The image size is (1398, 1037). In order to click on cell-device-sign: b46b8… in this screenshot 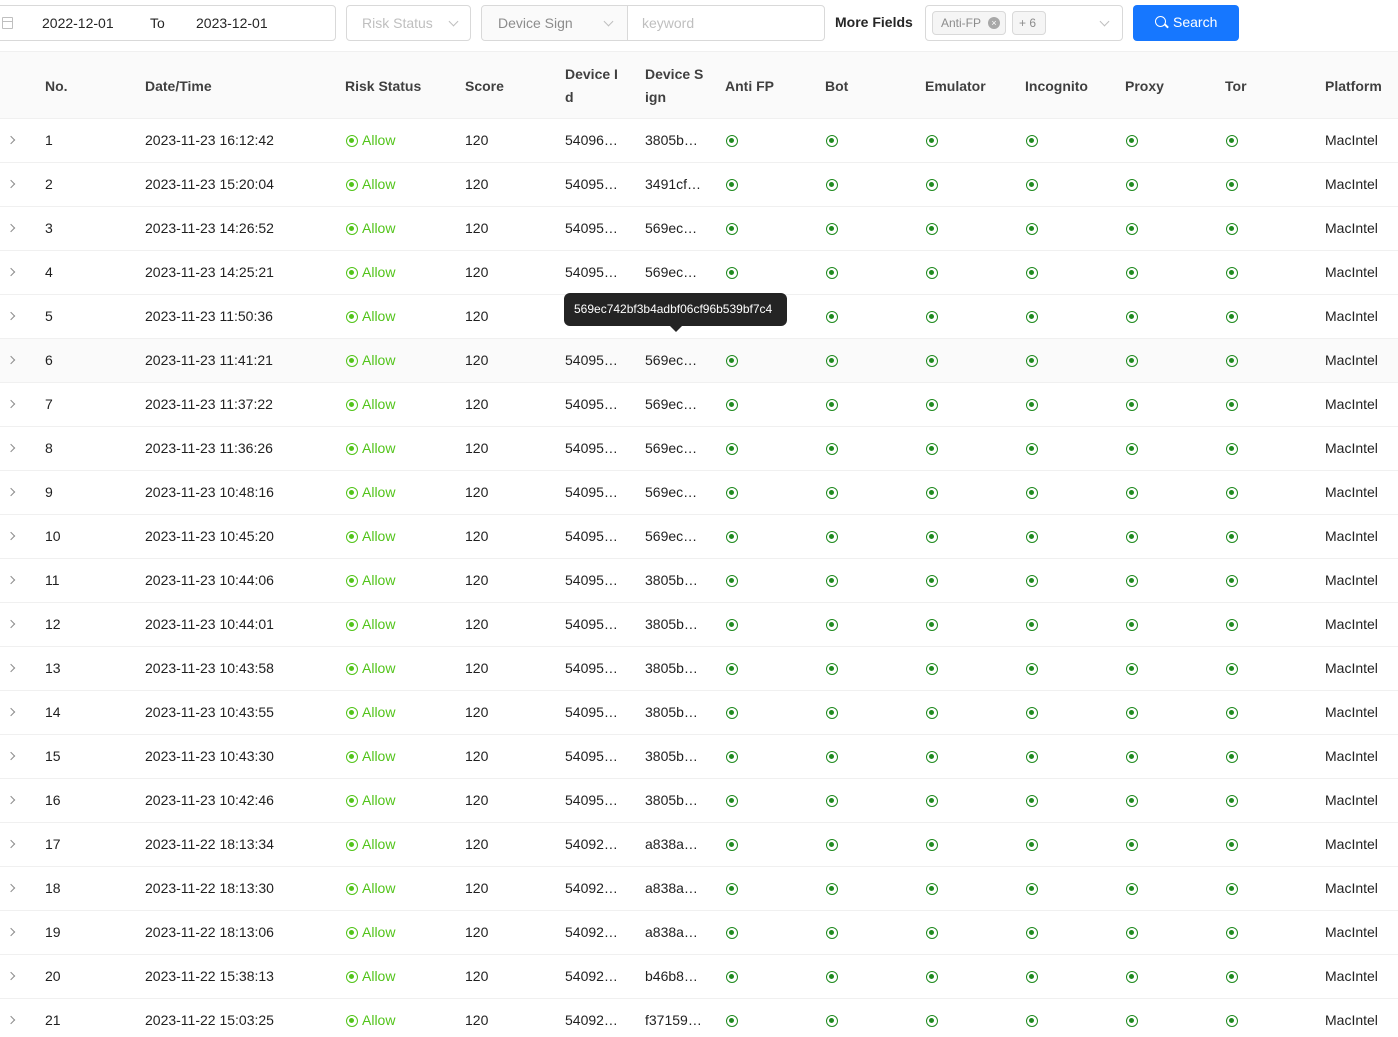, I will do `click(671, 976)`.